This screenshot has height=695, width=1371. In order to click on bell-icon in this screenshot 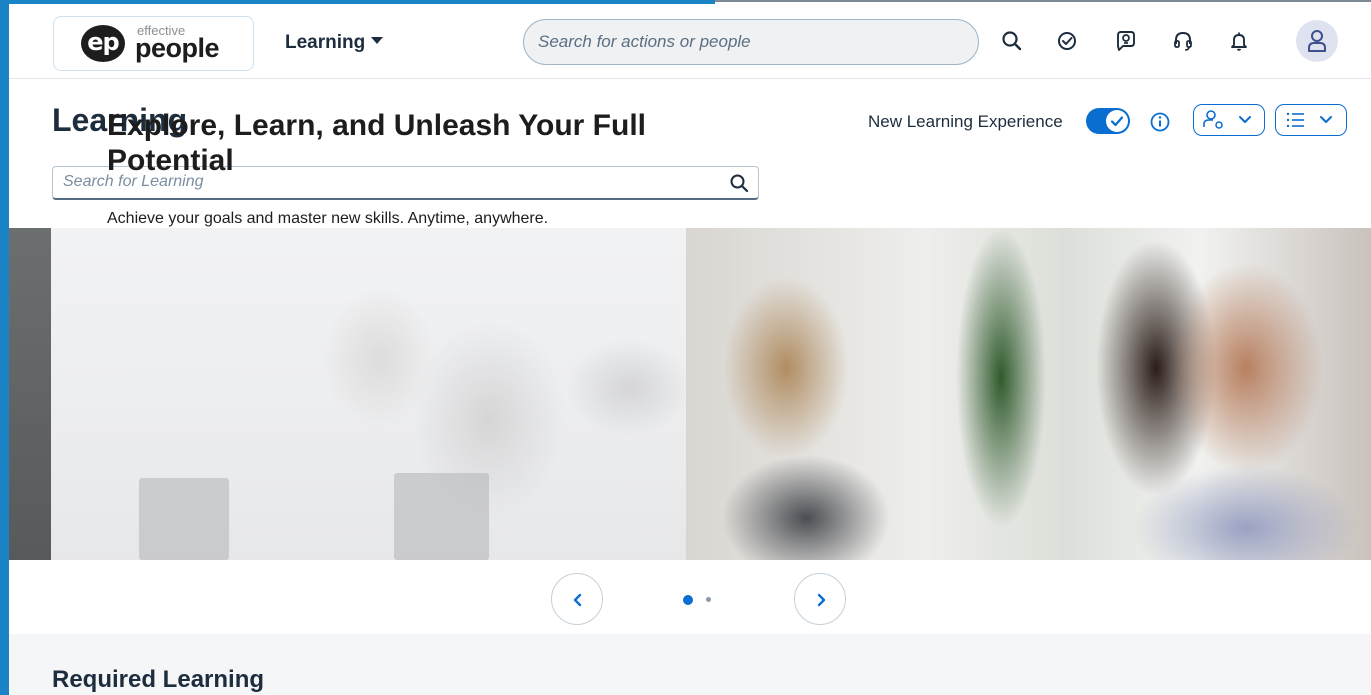, I will do `click(1239, 41)`.